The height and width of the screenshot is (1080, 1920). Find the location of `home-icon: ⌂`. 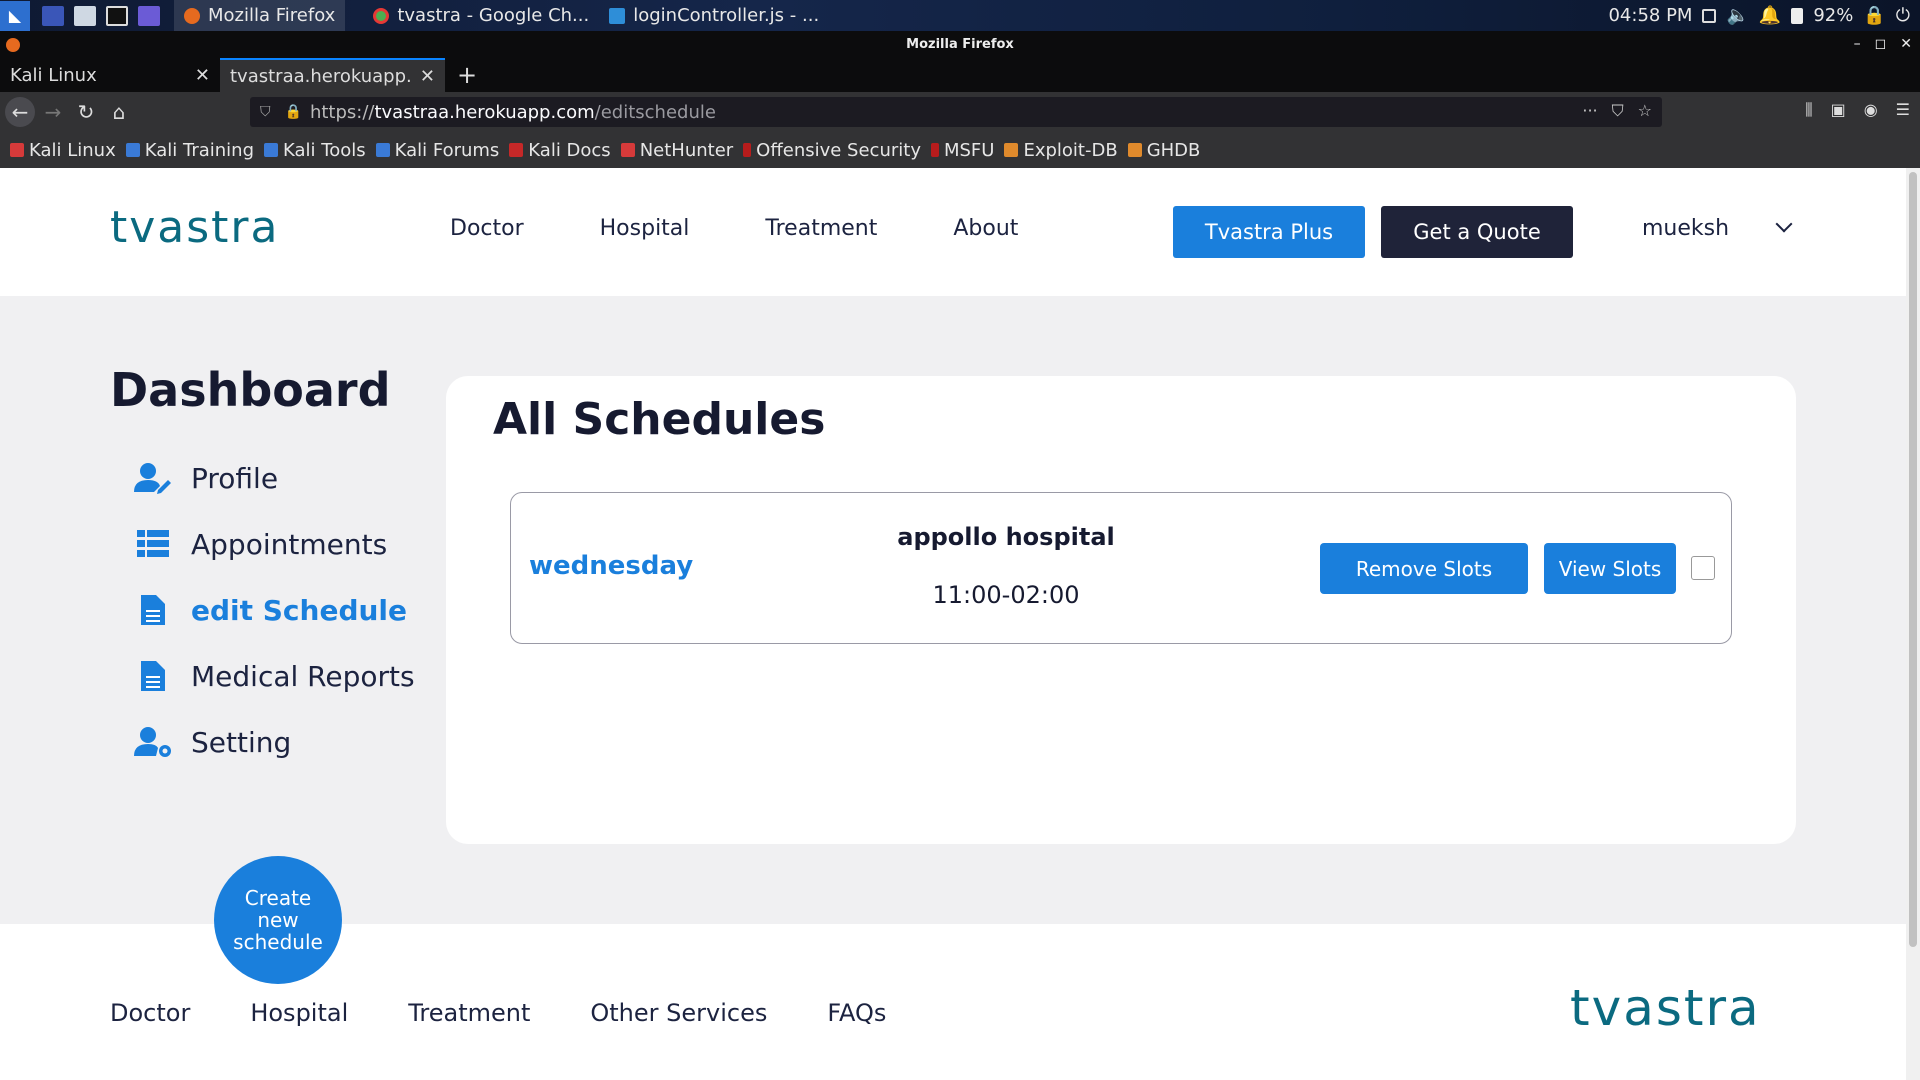

home-icon: ⌂ is located at coordinates (119, 112).